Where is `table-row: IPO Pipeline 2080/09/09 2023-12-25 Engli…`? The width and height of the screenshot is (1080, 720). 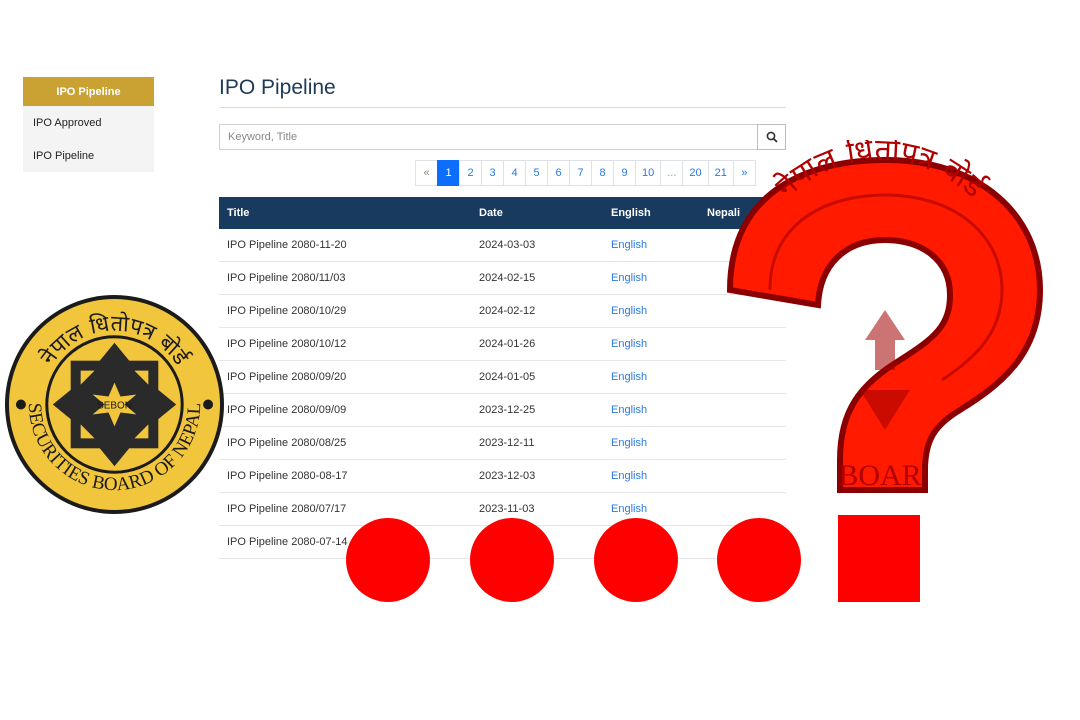 table-row: IPO Pipeline 2080/09/09 2023-12-25 Engli… is located at coordinates (502, 410).